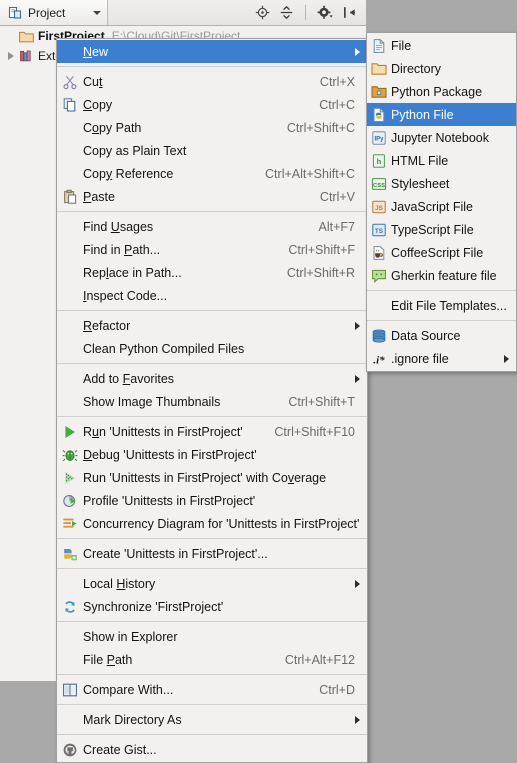 Image resolution: width=517 pixels, height=763 pixels. Describe the element at coordinates (98, 104) in the screenshot. I see `menu-item-label: Copy` at that location.